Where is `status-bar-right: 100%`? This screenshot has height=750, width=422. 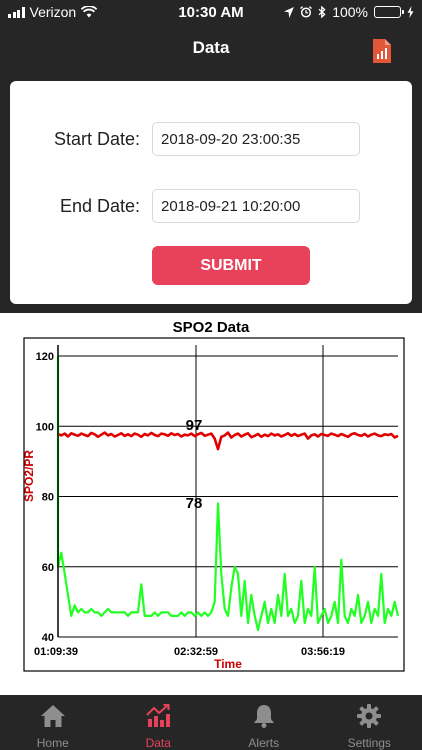
status-bar-right: 100% is located at coordinates (349, 12).